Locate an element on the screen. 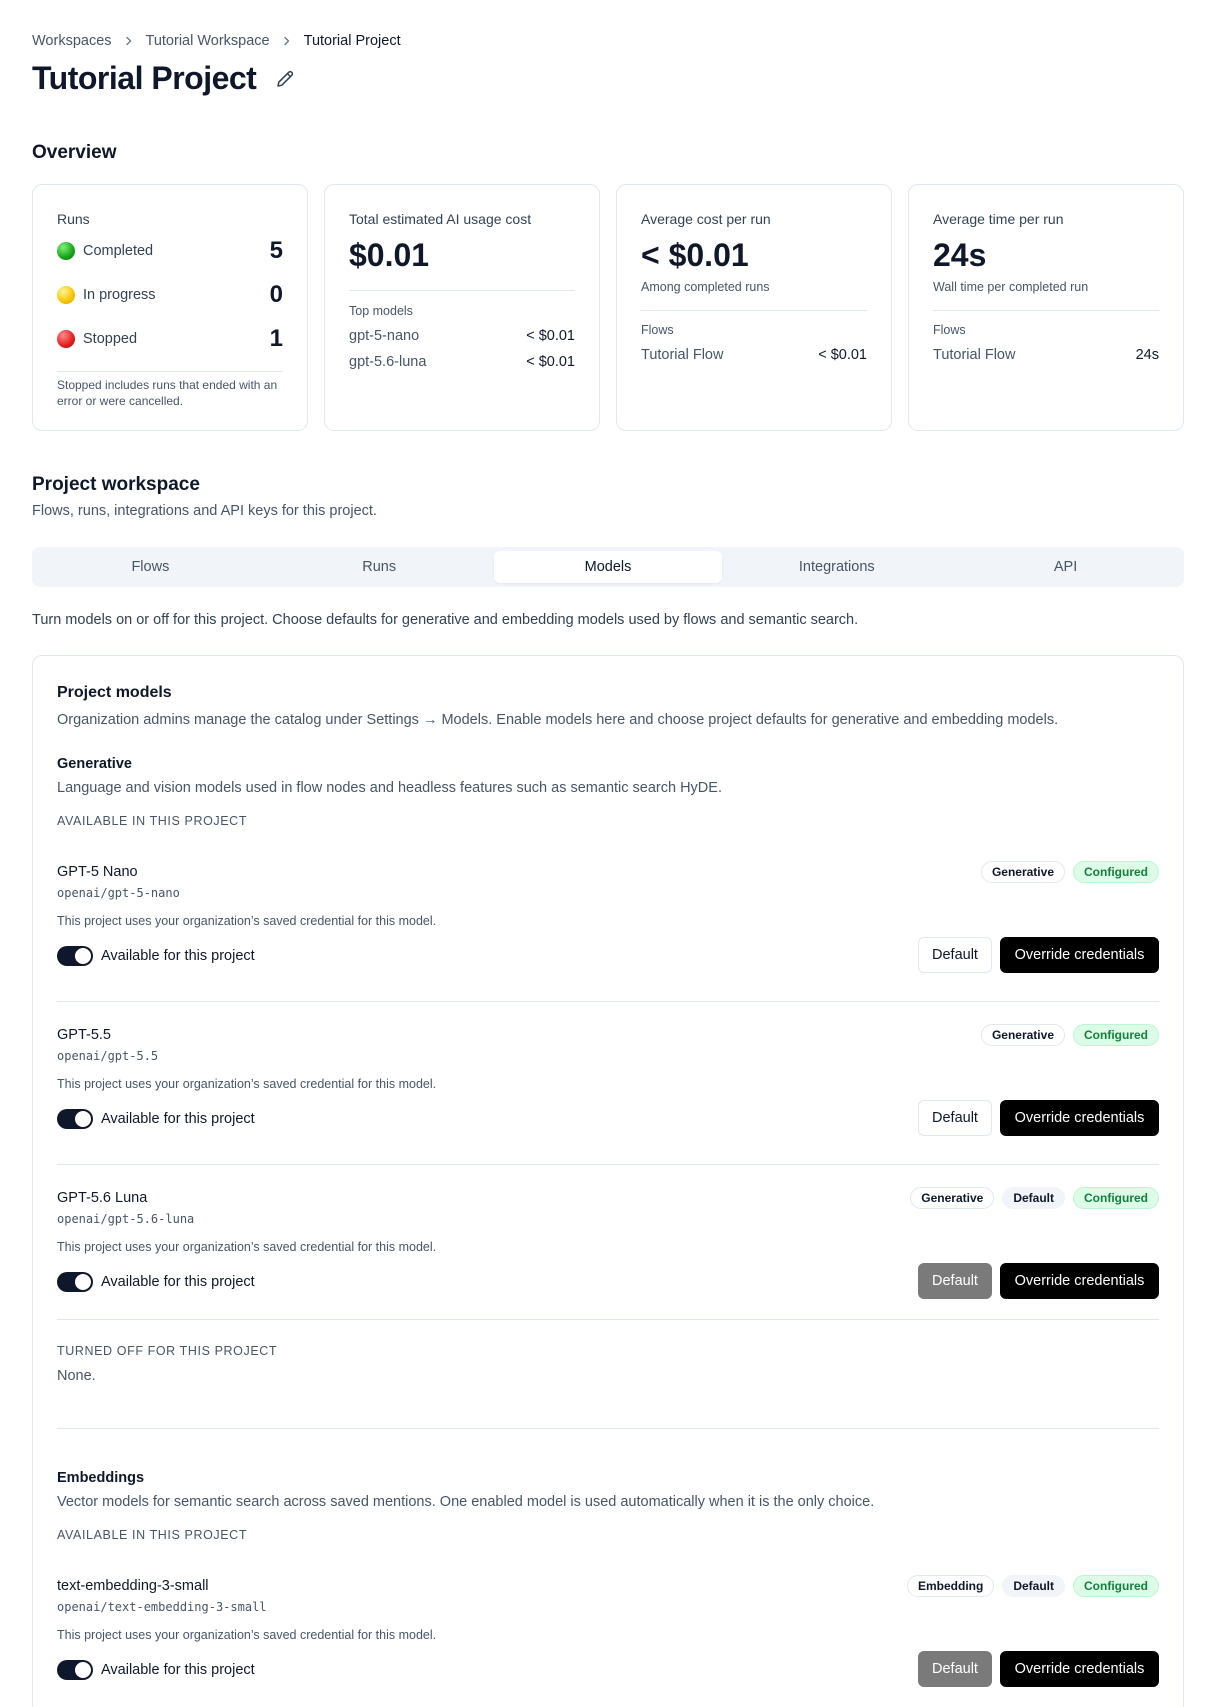  avg-time-flows-label: Flows is located at coordinates (949, 330).